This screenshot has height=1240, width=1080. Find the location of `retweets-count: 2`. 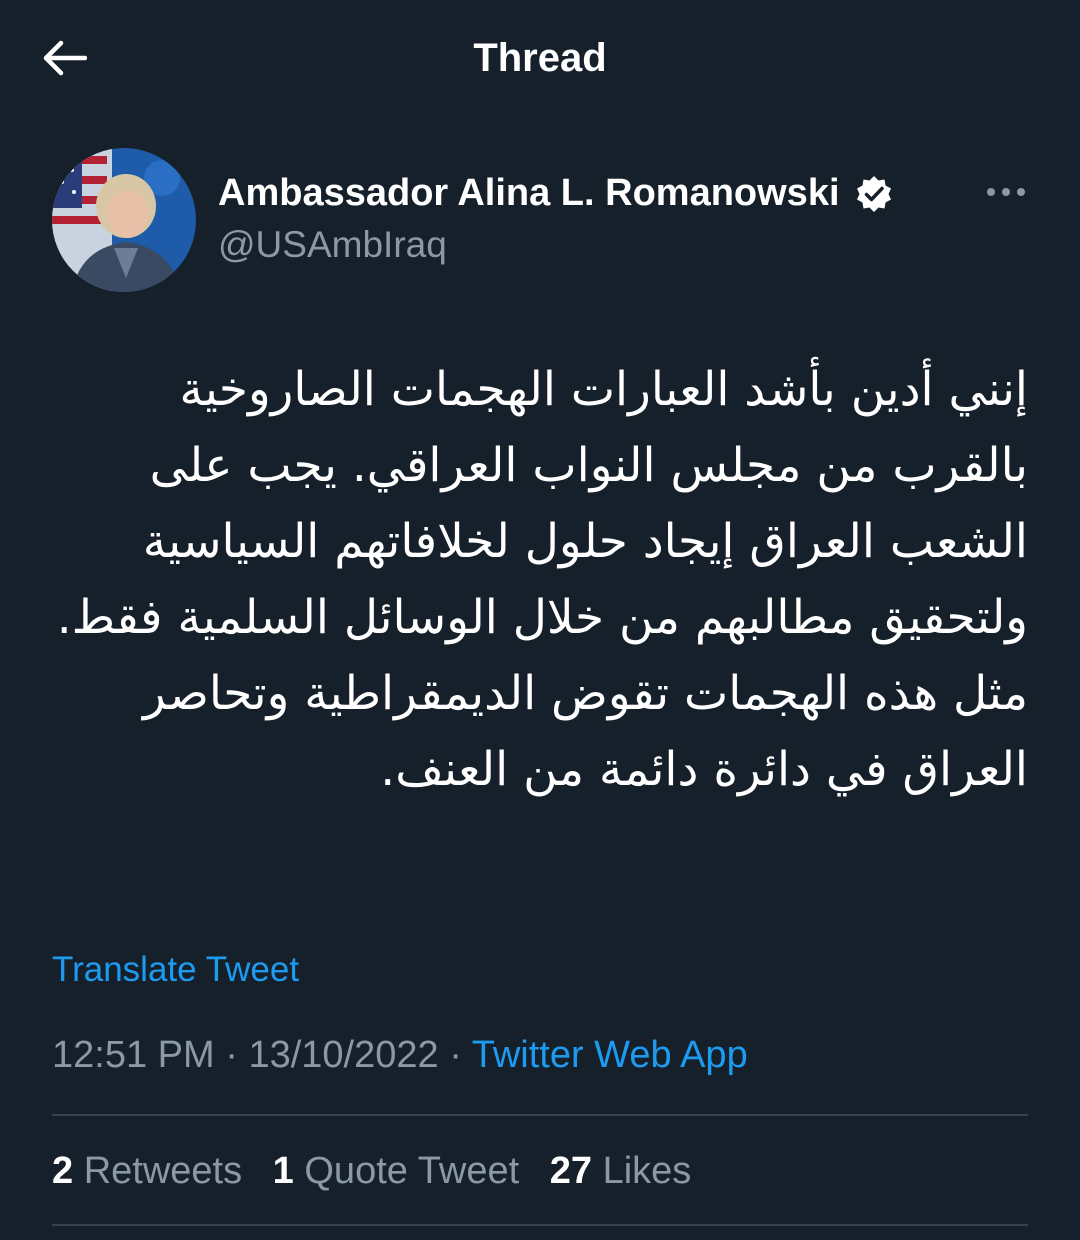

retweets-count: 2 is located at coordinates (63, 1171).